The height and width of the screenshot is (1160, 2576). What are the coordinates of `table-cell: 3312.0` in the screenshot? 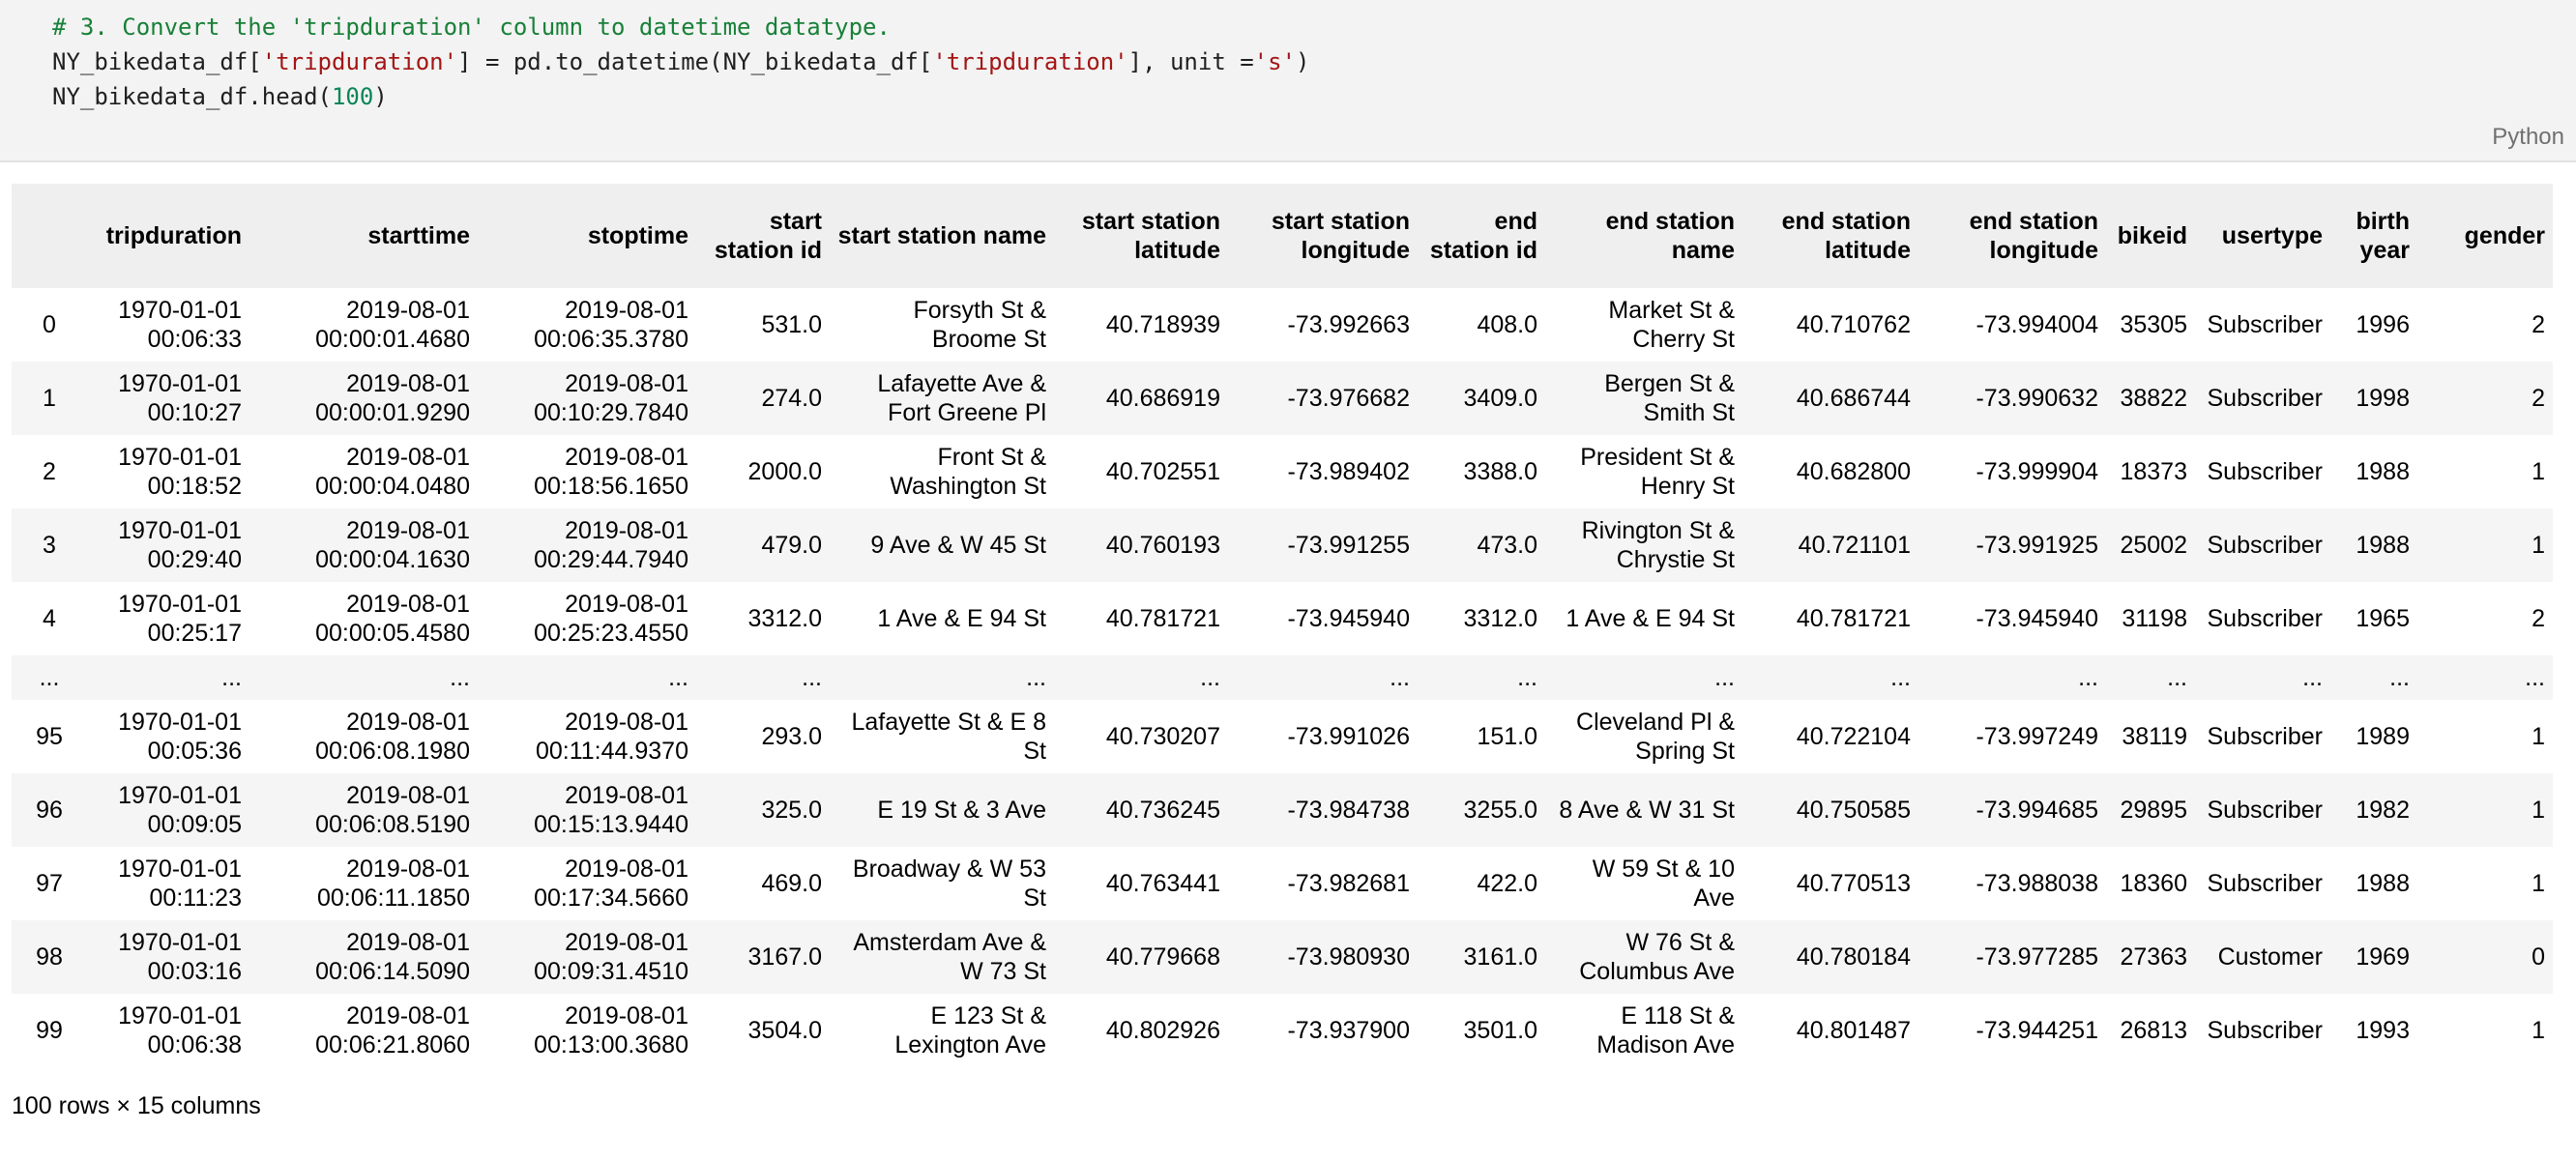 It's located at (1500, 619).